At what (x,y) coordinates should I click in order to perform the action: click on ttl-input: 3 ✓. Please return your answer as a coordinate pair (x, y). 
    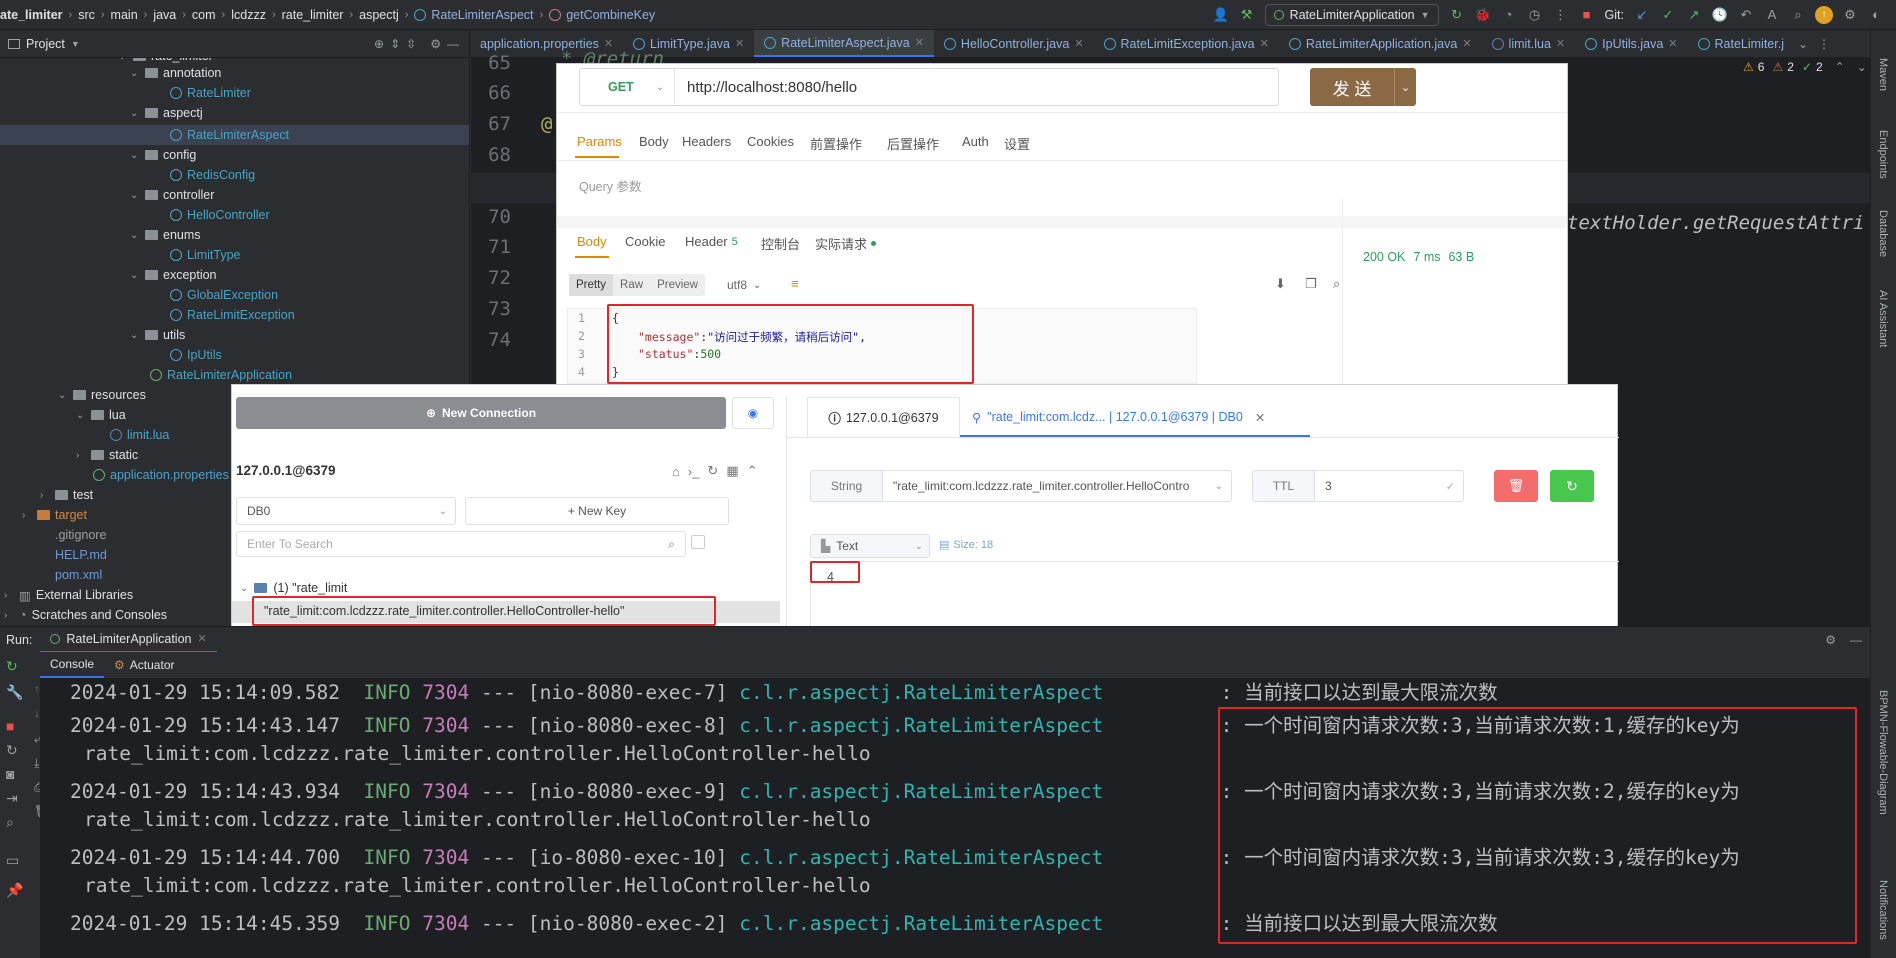
    Looking at the image, I should click on (1389, 486).